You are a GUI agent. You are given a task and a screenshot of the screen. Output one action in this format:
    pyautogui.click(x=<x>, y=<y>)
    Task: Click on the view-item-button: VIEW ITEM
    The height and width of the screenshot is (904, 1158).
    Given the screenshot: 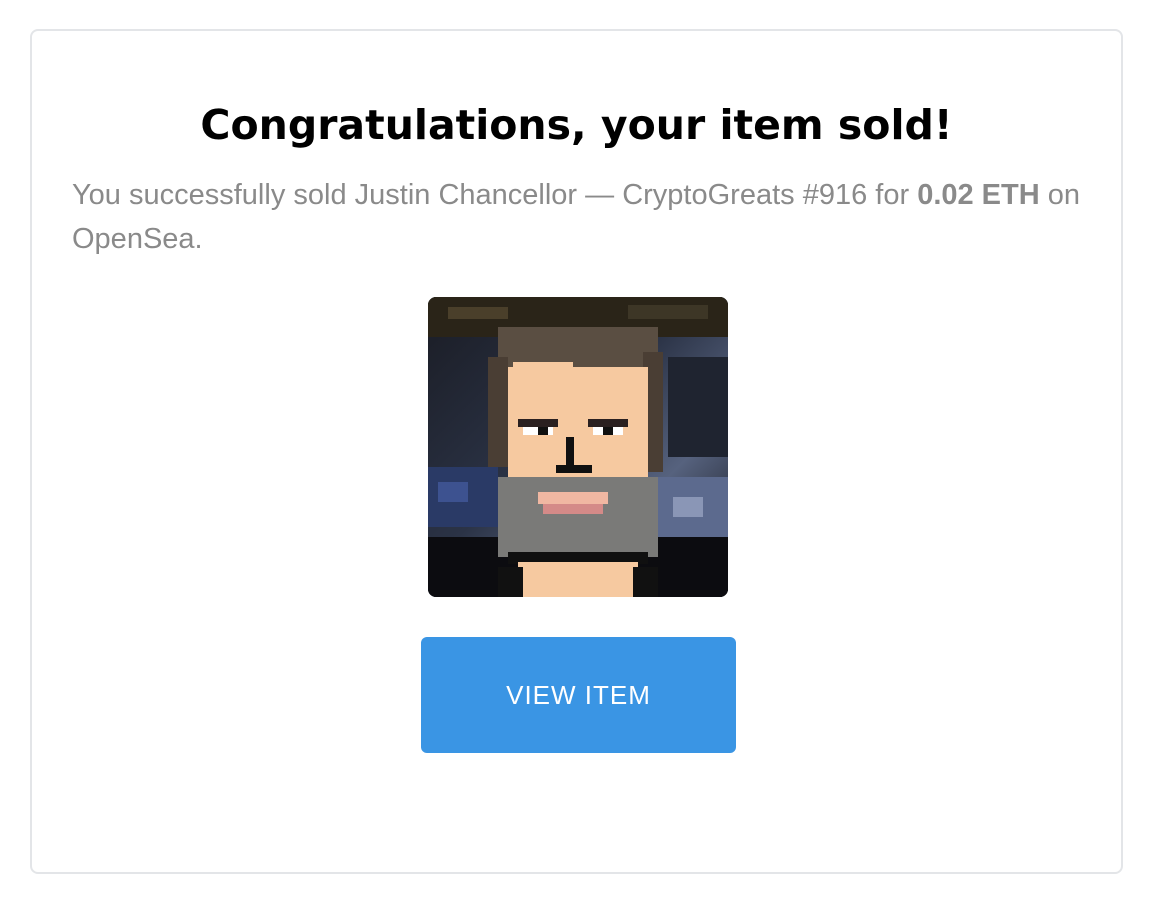 What is the action you would take?
    pyautogui.click(x=578, y=695)
    